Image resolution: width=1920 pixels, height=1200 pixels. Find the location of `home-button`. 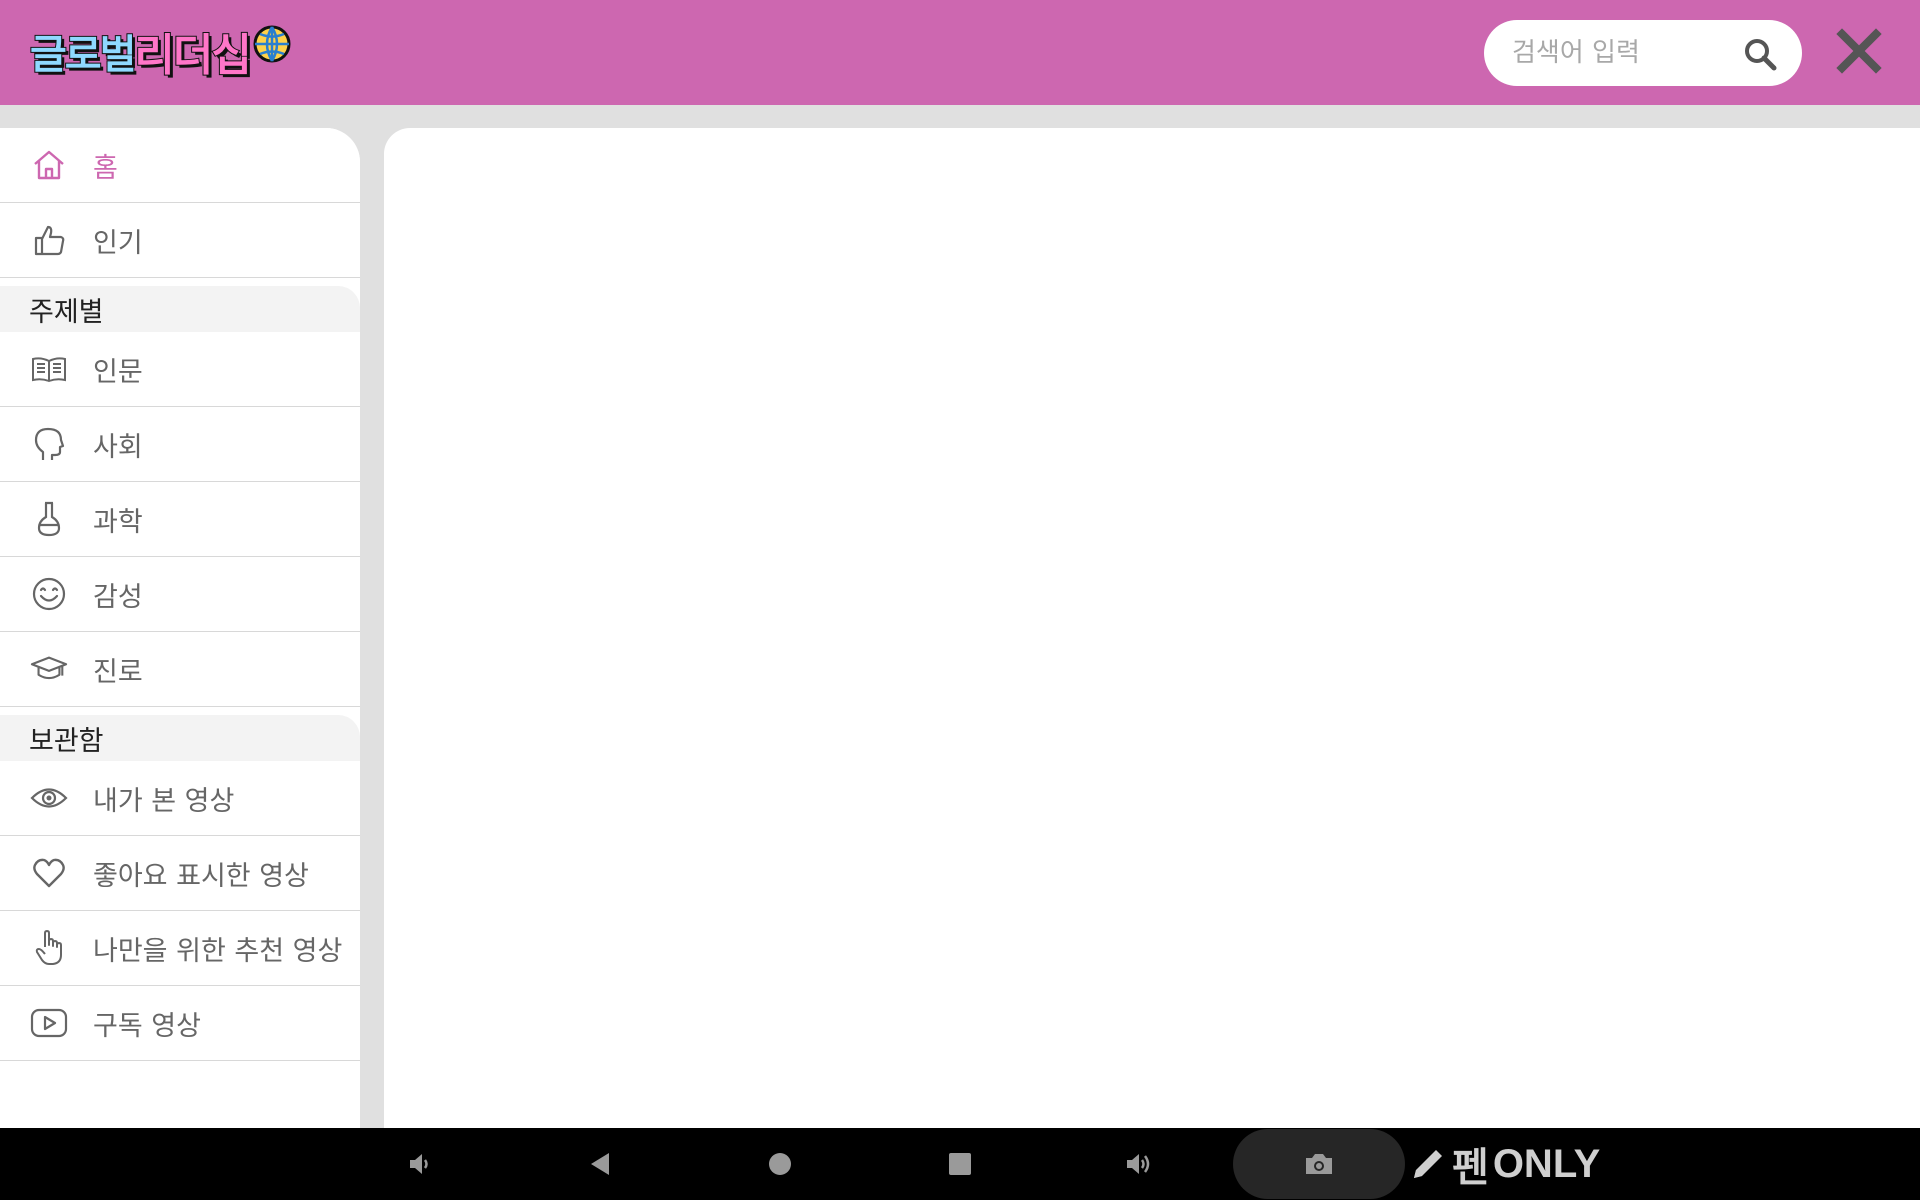

home-button is located at coordinates (780, 1164).